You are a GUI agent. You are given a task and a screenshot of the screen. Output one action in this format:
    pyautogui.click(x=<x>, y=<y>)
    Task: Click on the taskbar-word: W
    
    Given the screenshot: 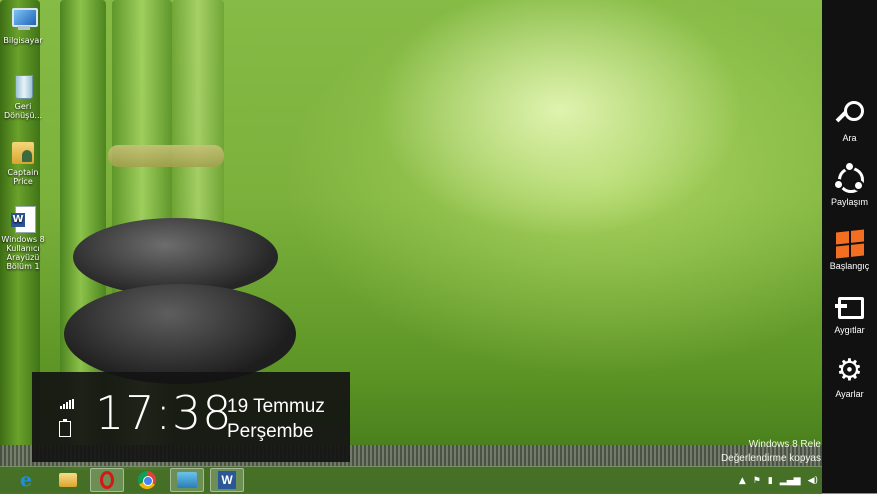 What is the action you would take?
    pyautogui.click(x=227, y=480)
    